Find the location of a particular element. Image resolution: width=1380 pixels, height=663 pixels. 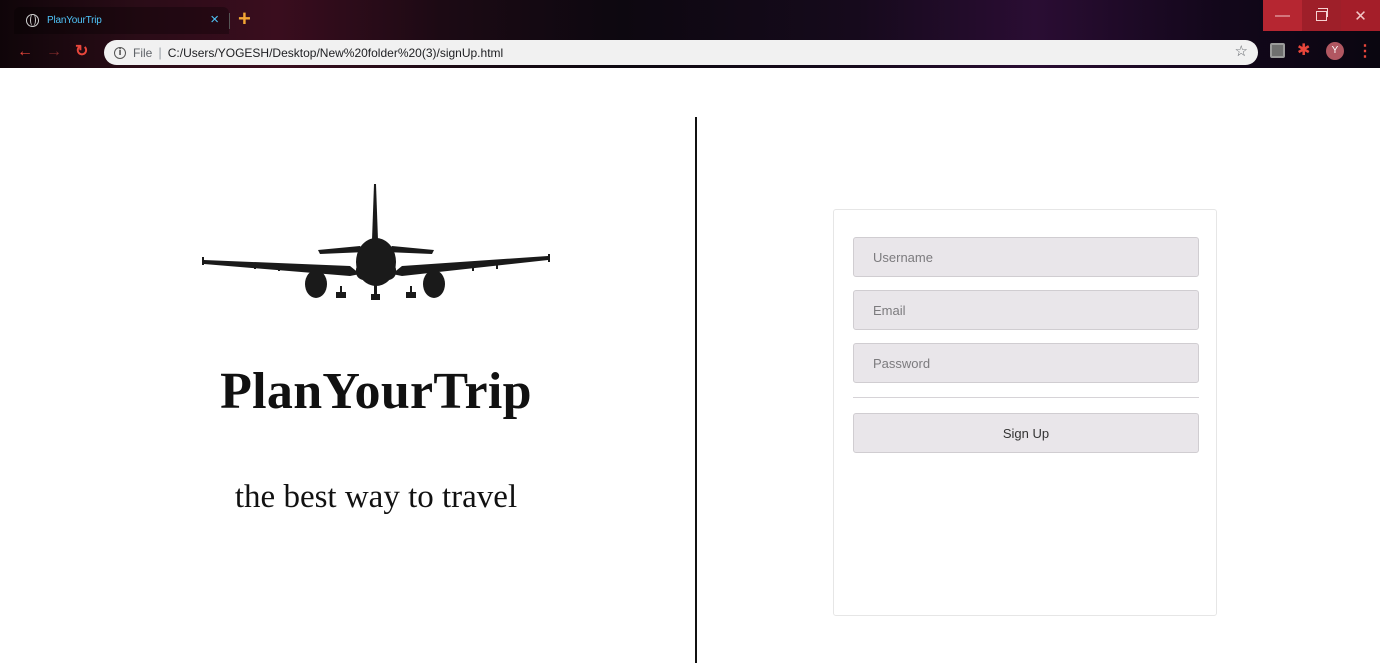

email-input is located at coordinates (1026, 310).